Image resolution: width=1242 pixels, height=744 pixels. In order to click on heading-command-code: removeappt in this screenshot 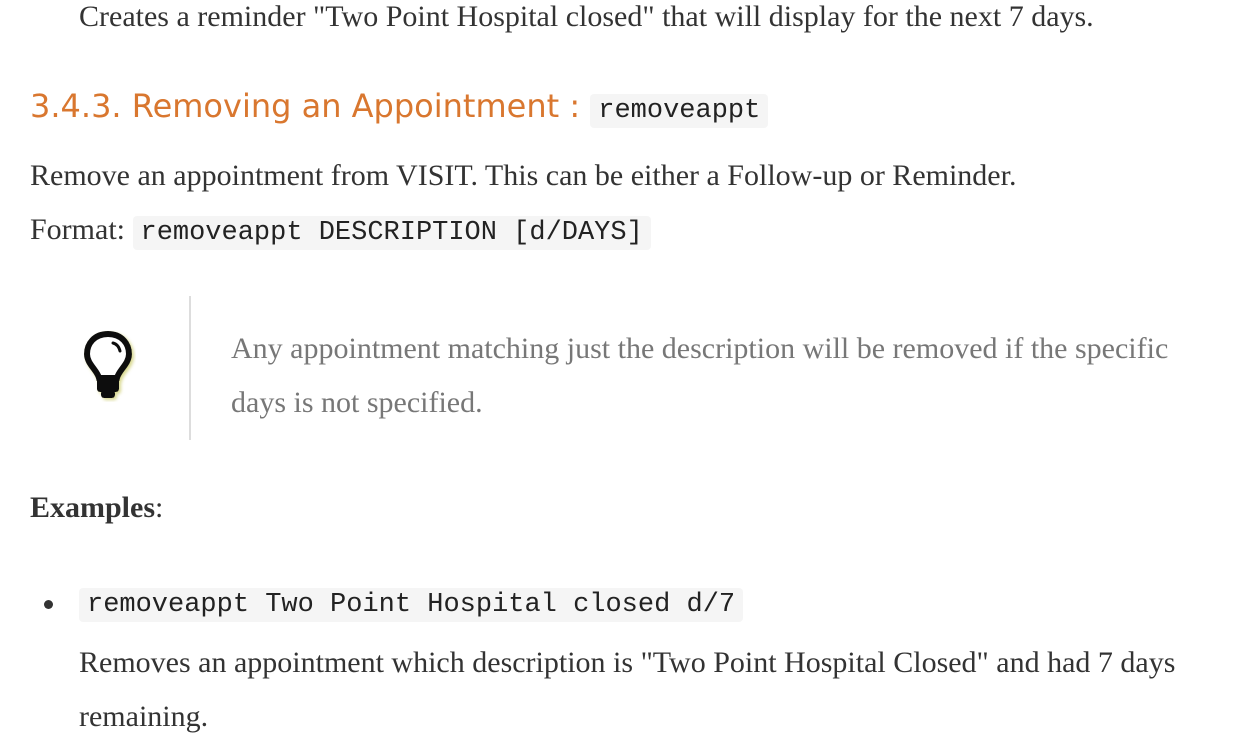, I will do `click(679, 111)`.